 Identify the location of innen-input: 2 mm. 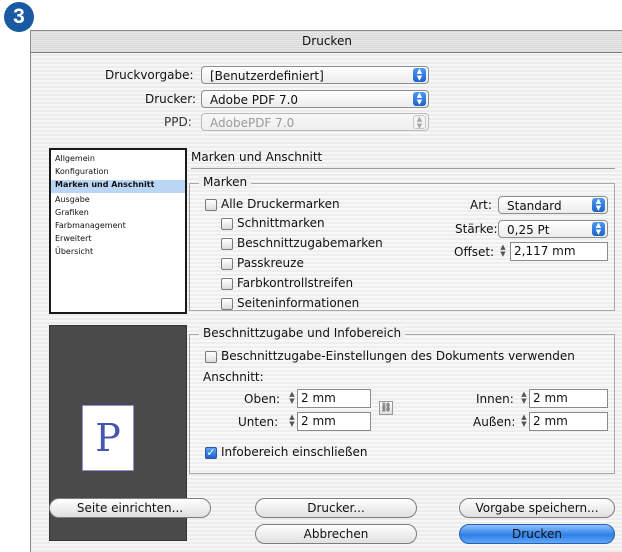
(568, 398).